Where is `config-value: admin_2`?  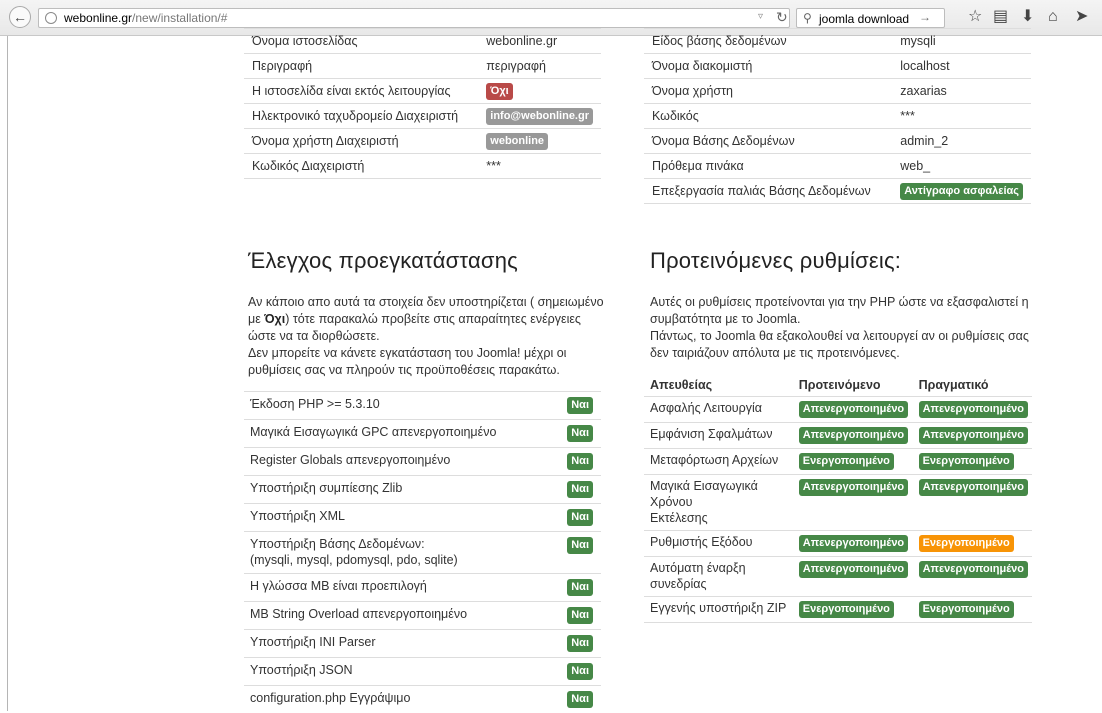
config-value: admin_2 is located at coordinates (924, 141).